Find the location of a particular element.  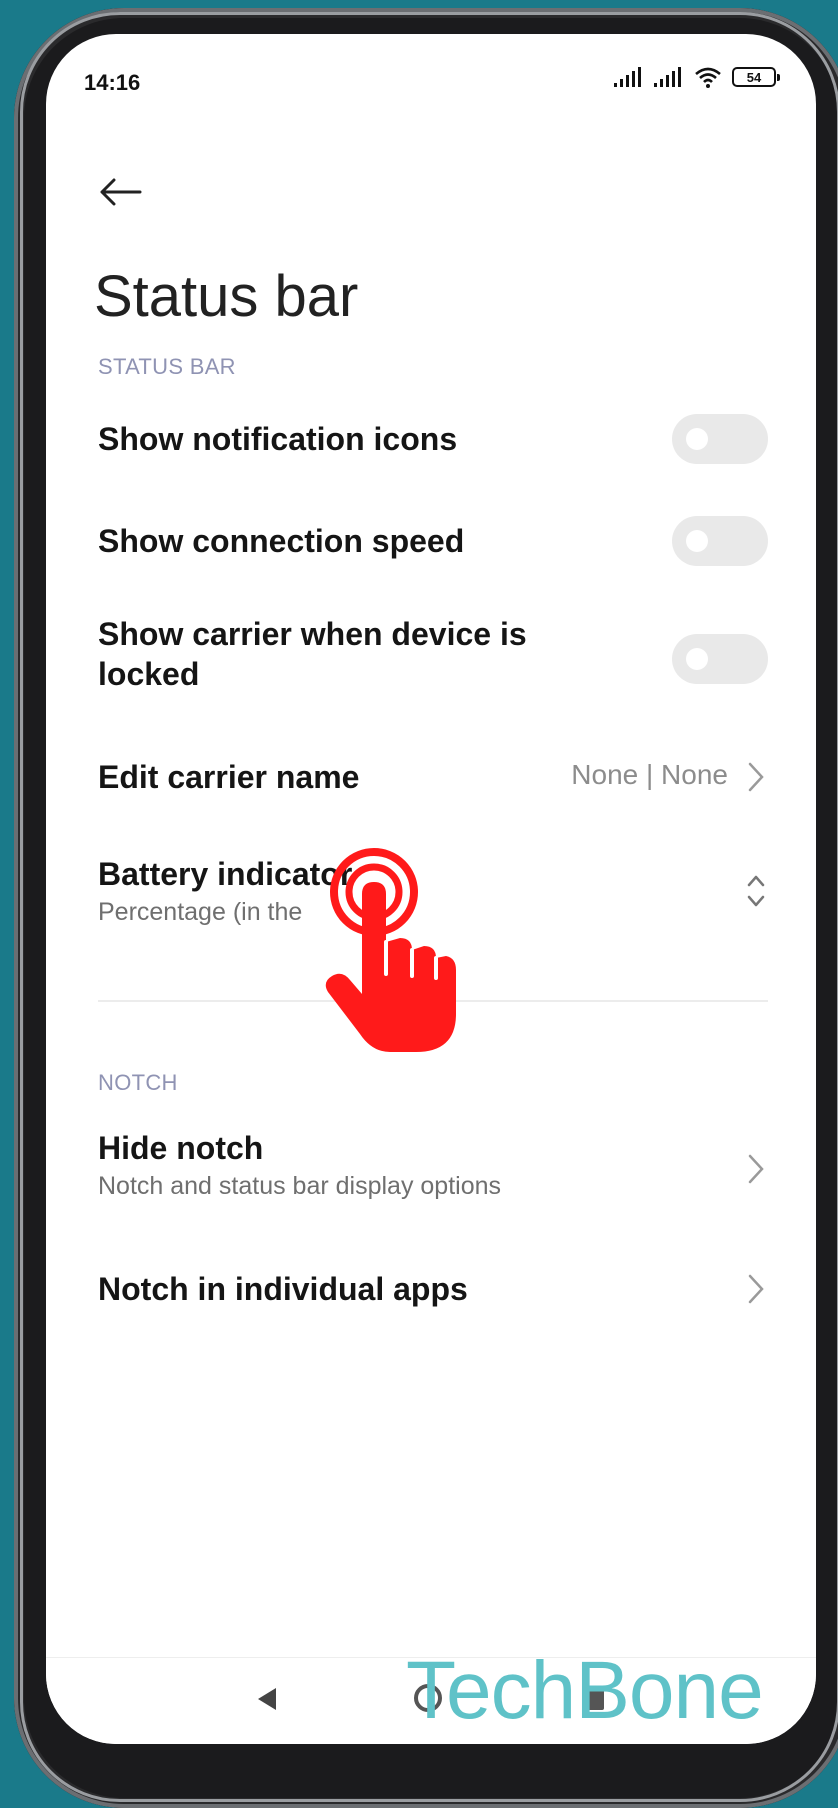

row-label: Show connection speed is located at coordinates (281, 541).